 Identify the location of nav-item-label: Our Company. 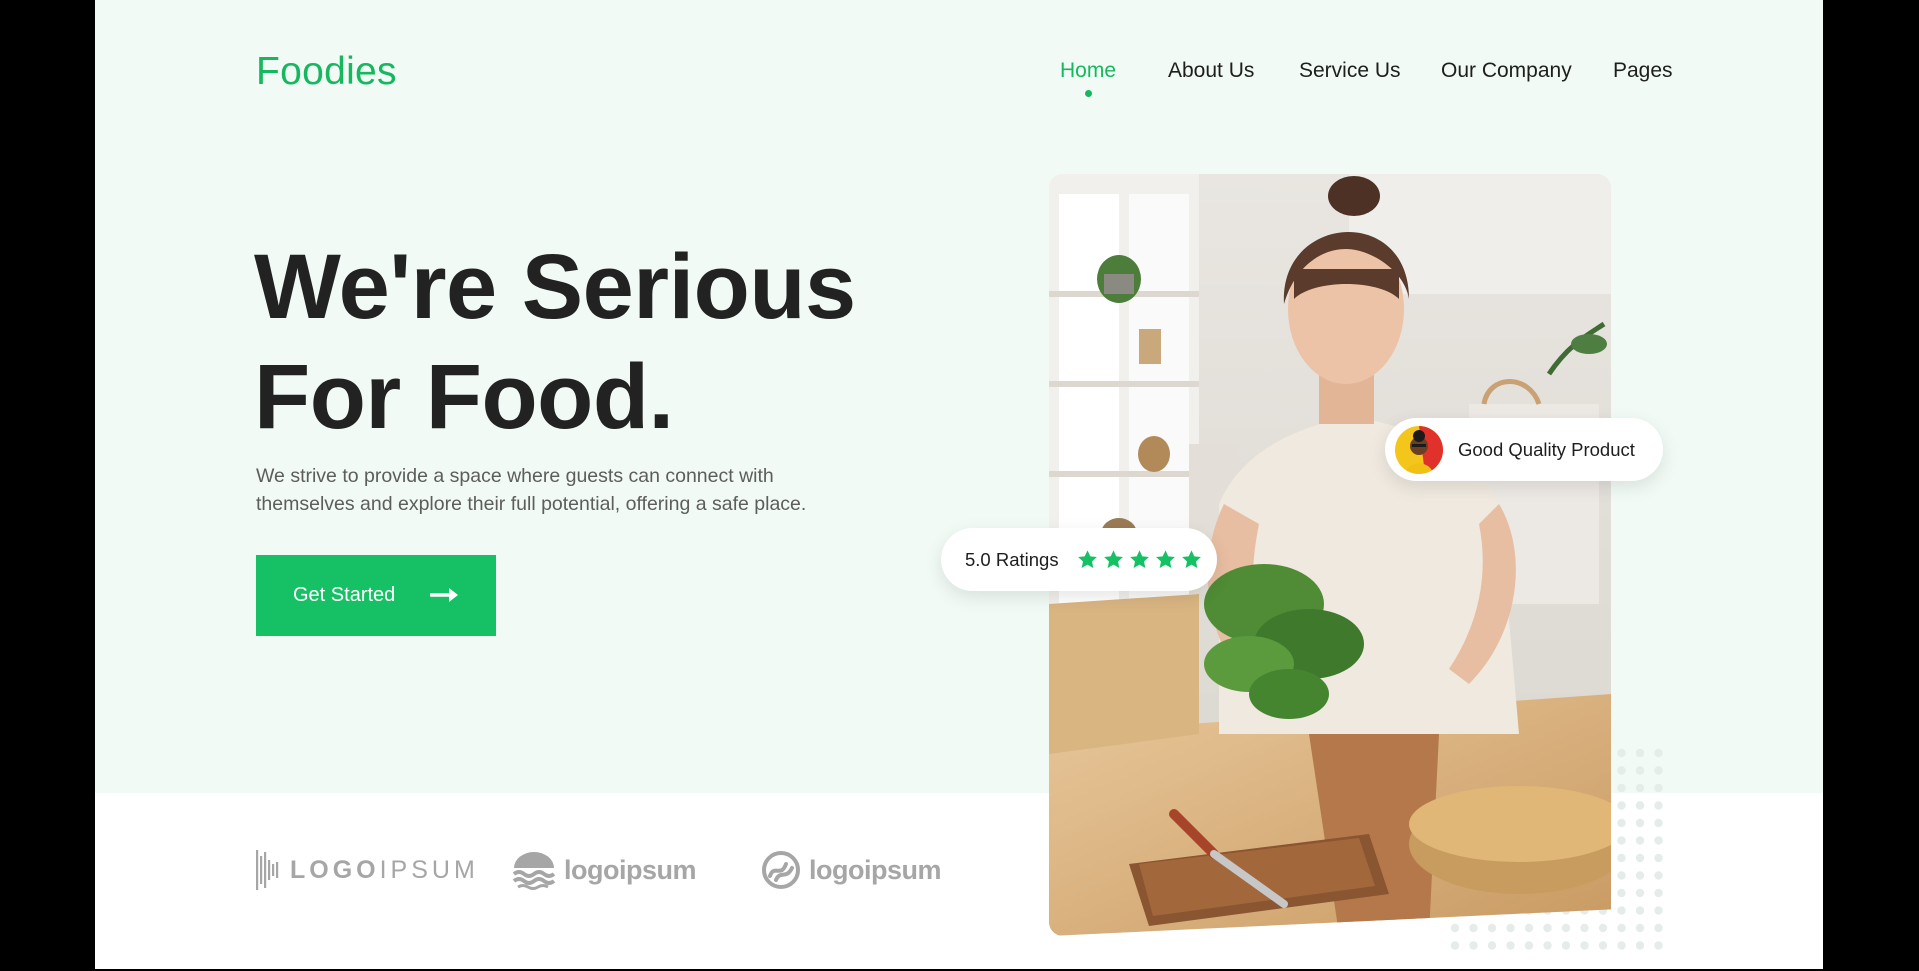
(1506, 70).